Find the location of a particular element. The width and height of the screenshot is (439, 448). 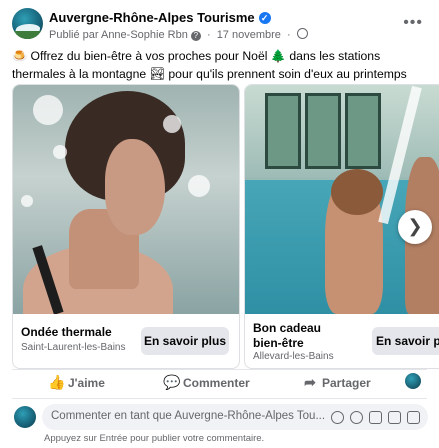

share-arrow-icon: ➦ is located at coordinates (310, 382).